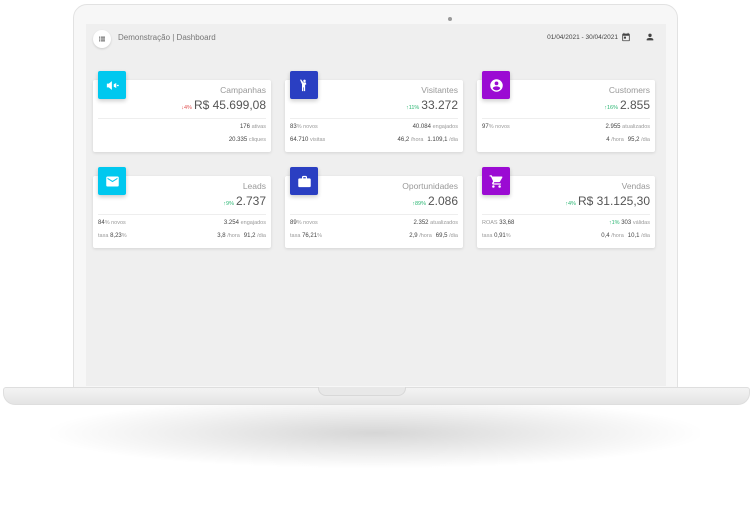 This screenshot has height=515, width=753. What do you see at coordinates (635, 186) in the screenshot?
I see `card-title: Vendas` at bounding box center [635, 186].